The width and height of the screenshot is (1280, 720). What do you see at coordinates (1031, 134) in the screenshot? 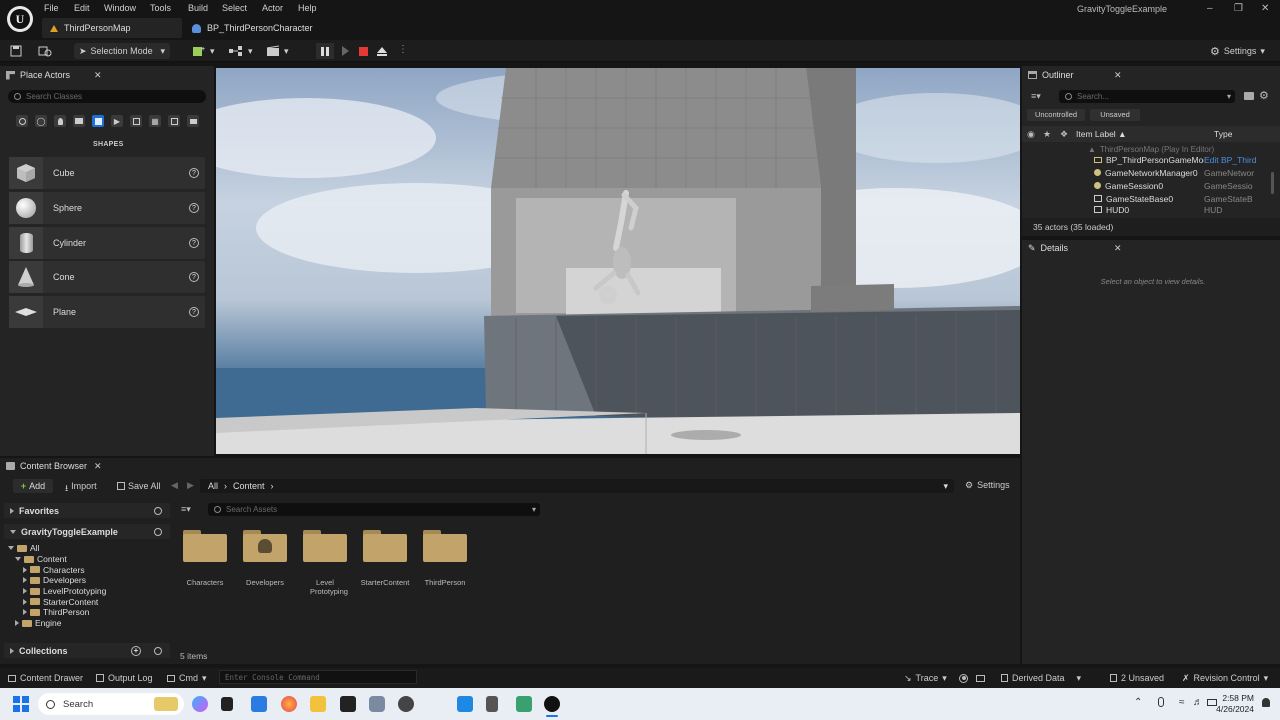
I see `visibility-eye-icon: ◉` at bounding box center [1031, 134].